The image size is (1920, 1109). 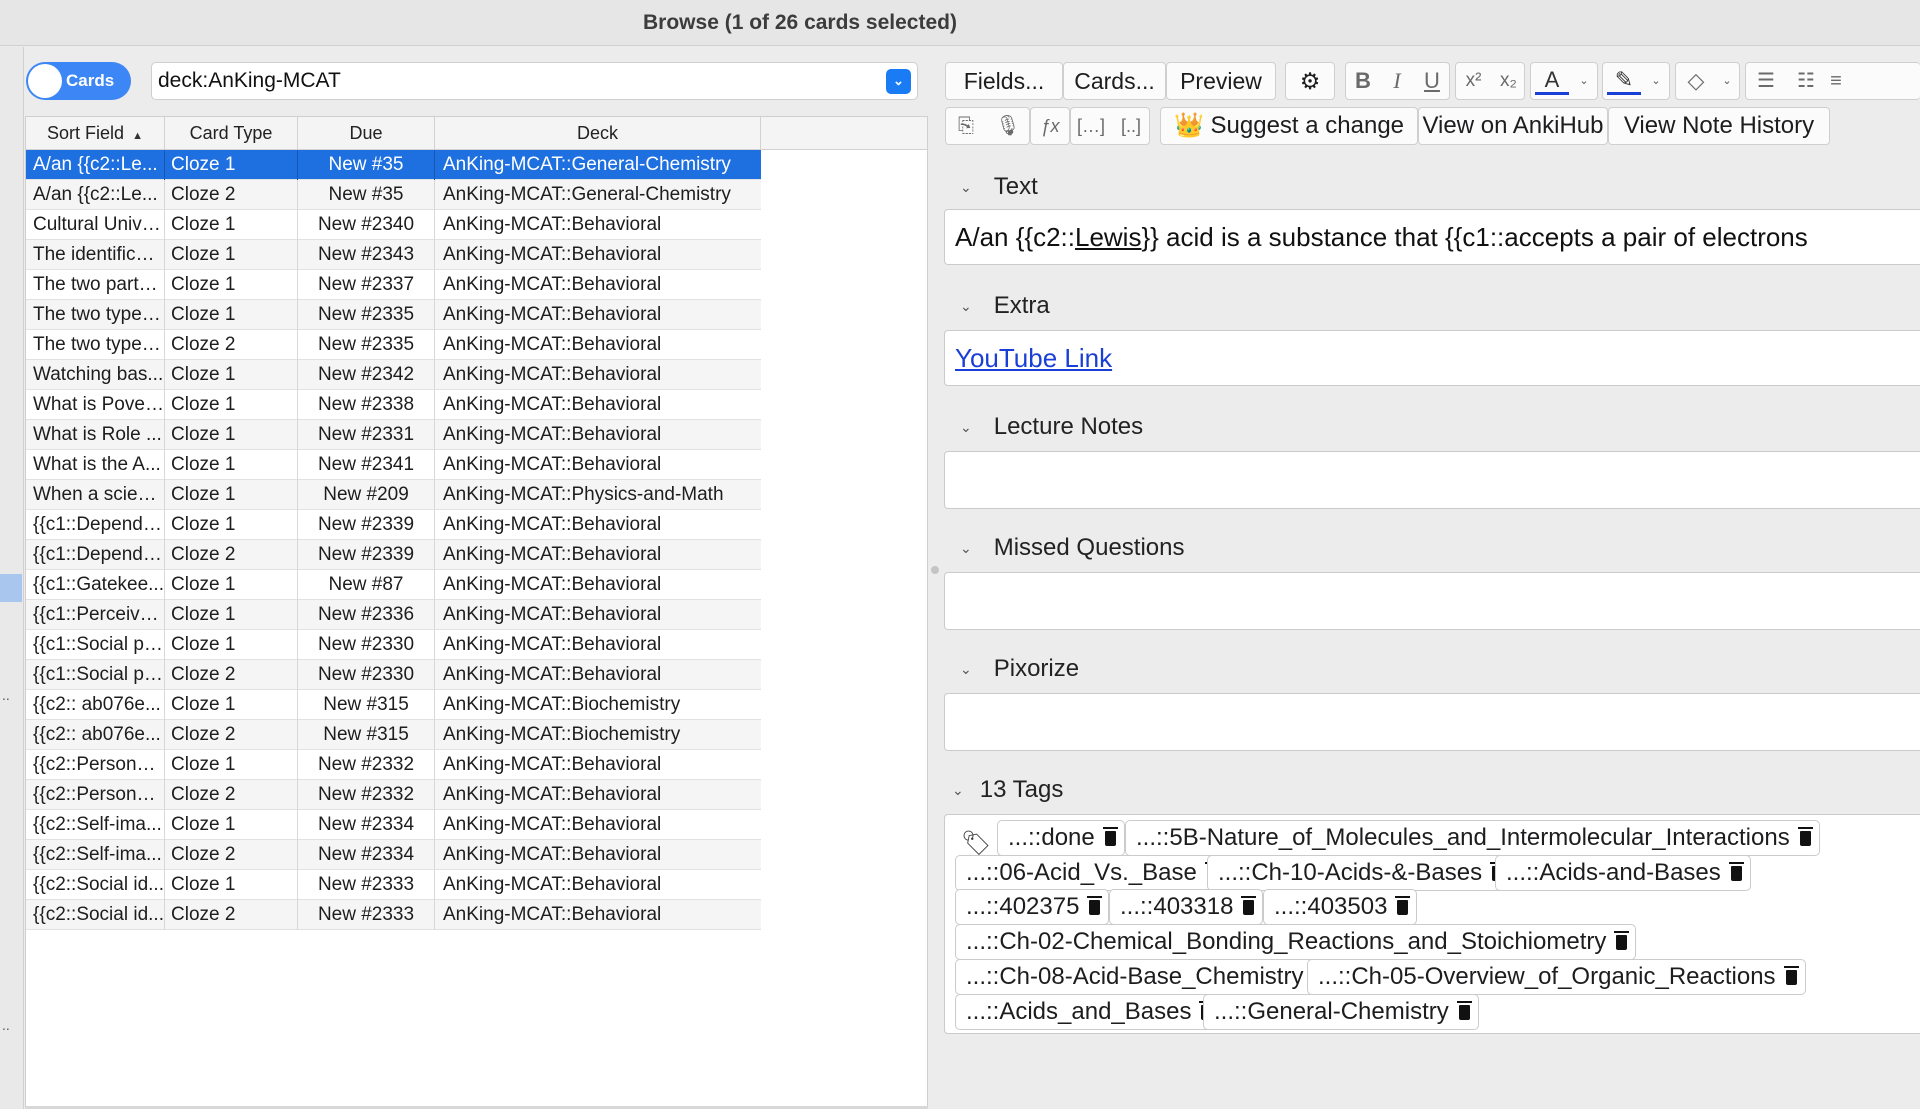 What do you see at coordinates (1007, 790) in the screenshot?
I see `tags-header: ⌄ 13 Tags` at bounding box center [1007, 790].